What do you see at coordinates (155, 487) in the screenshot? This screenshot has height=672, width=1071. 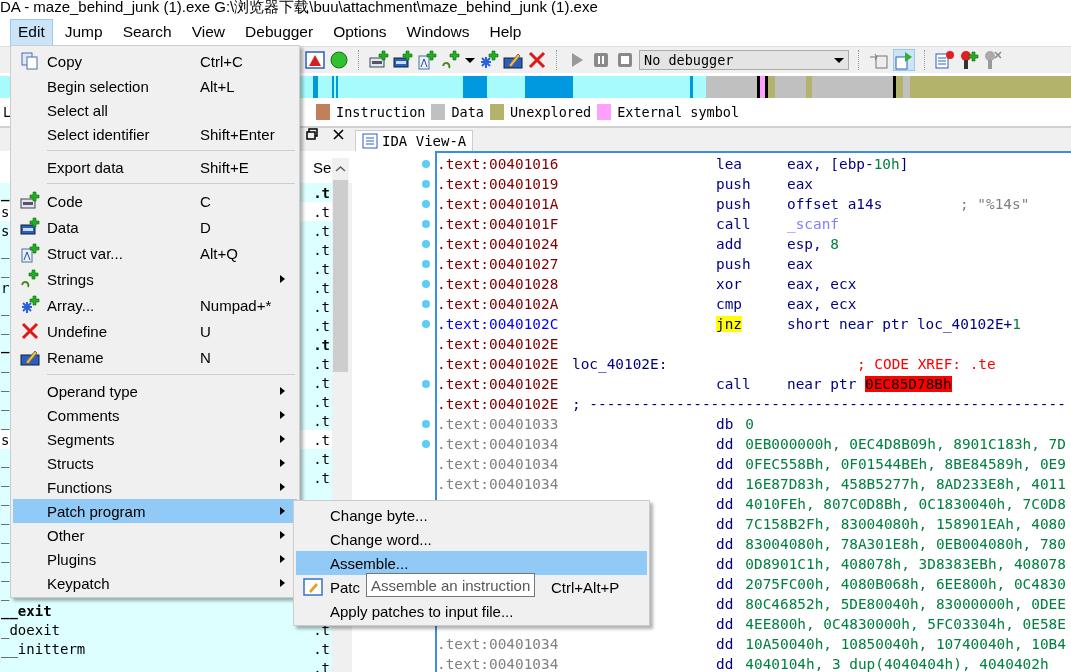 I see `menu-item: Functions` at bounding box center [155, 487].